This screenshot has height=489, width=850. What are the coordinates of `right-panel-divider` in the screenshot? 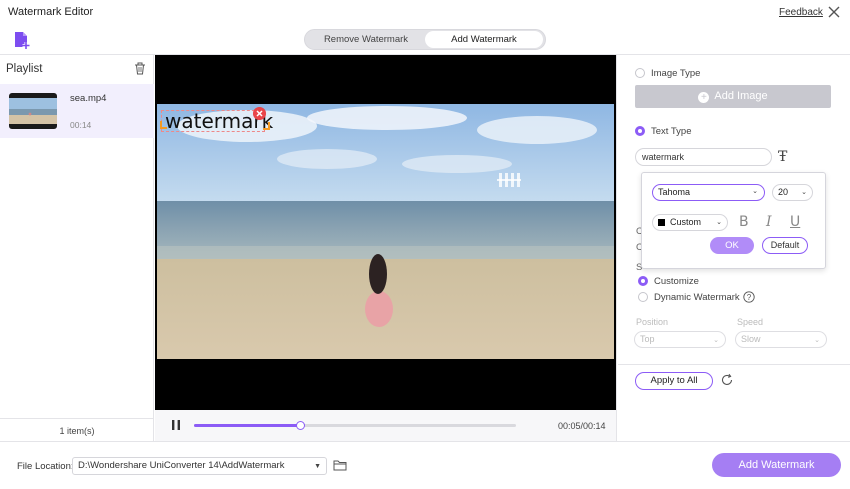 It's located at (616, 248).